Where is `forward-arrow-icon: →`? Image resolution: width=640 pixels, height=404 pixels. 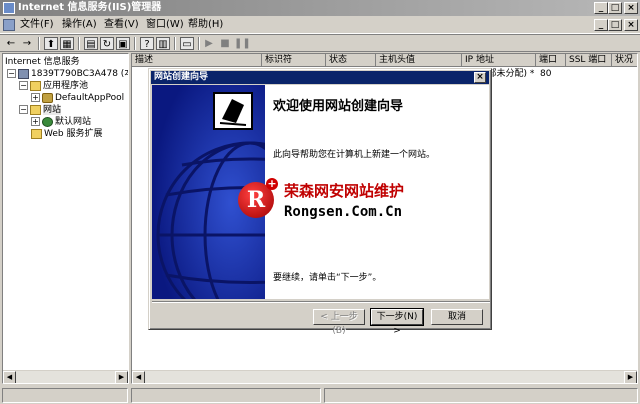 forward-arrow-icon: → is located at coordinates (27, 43).